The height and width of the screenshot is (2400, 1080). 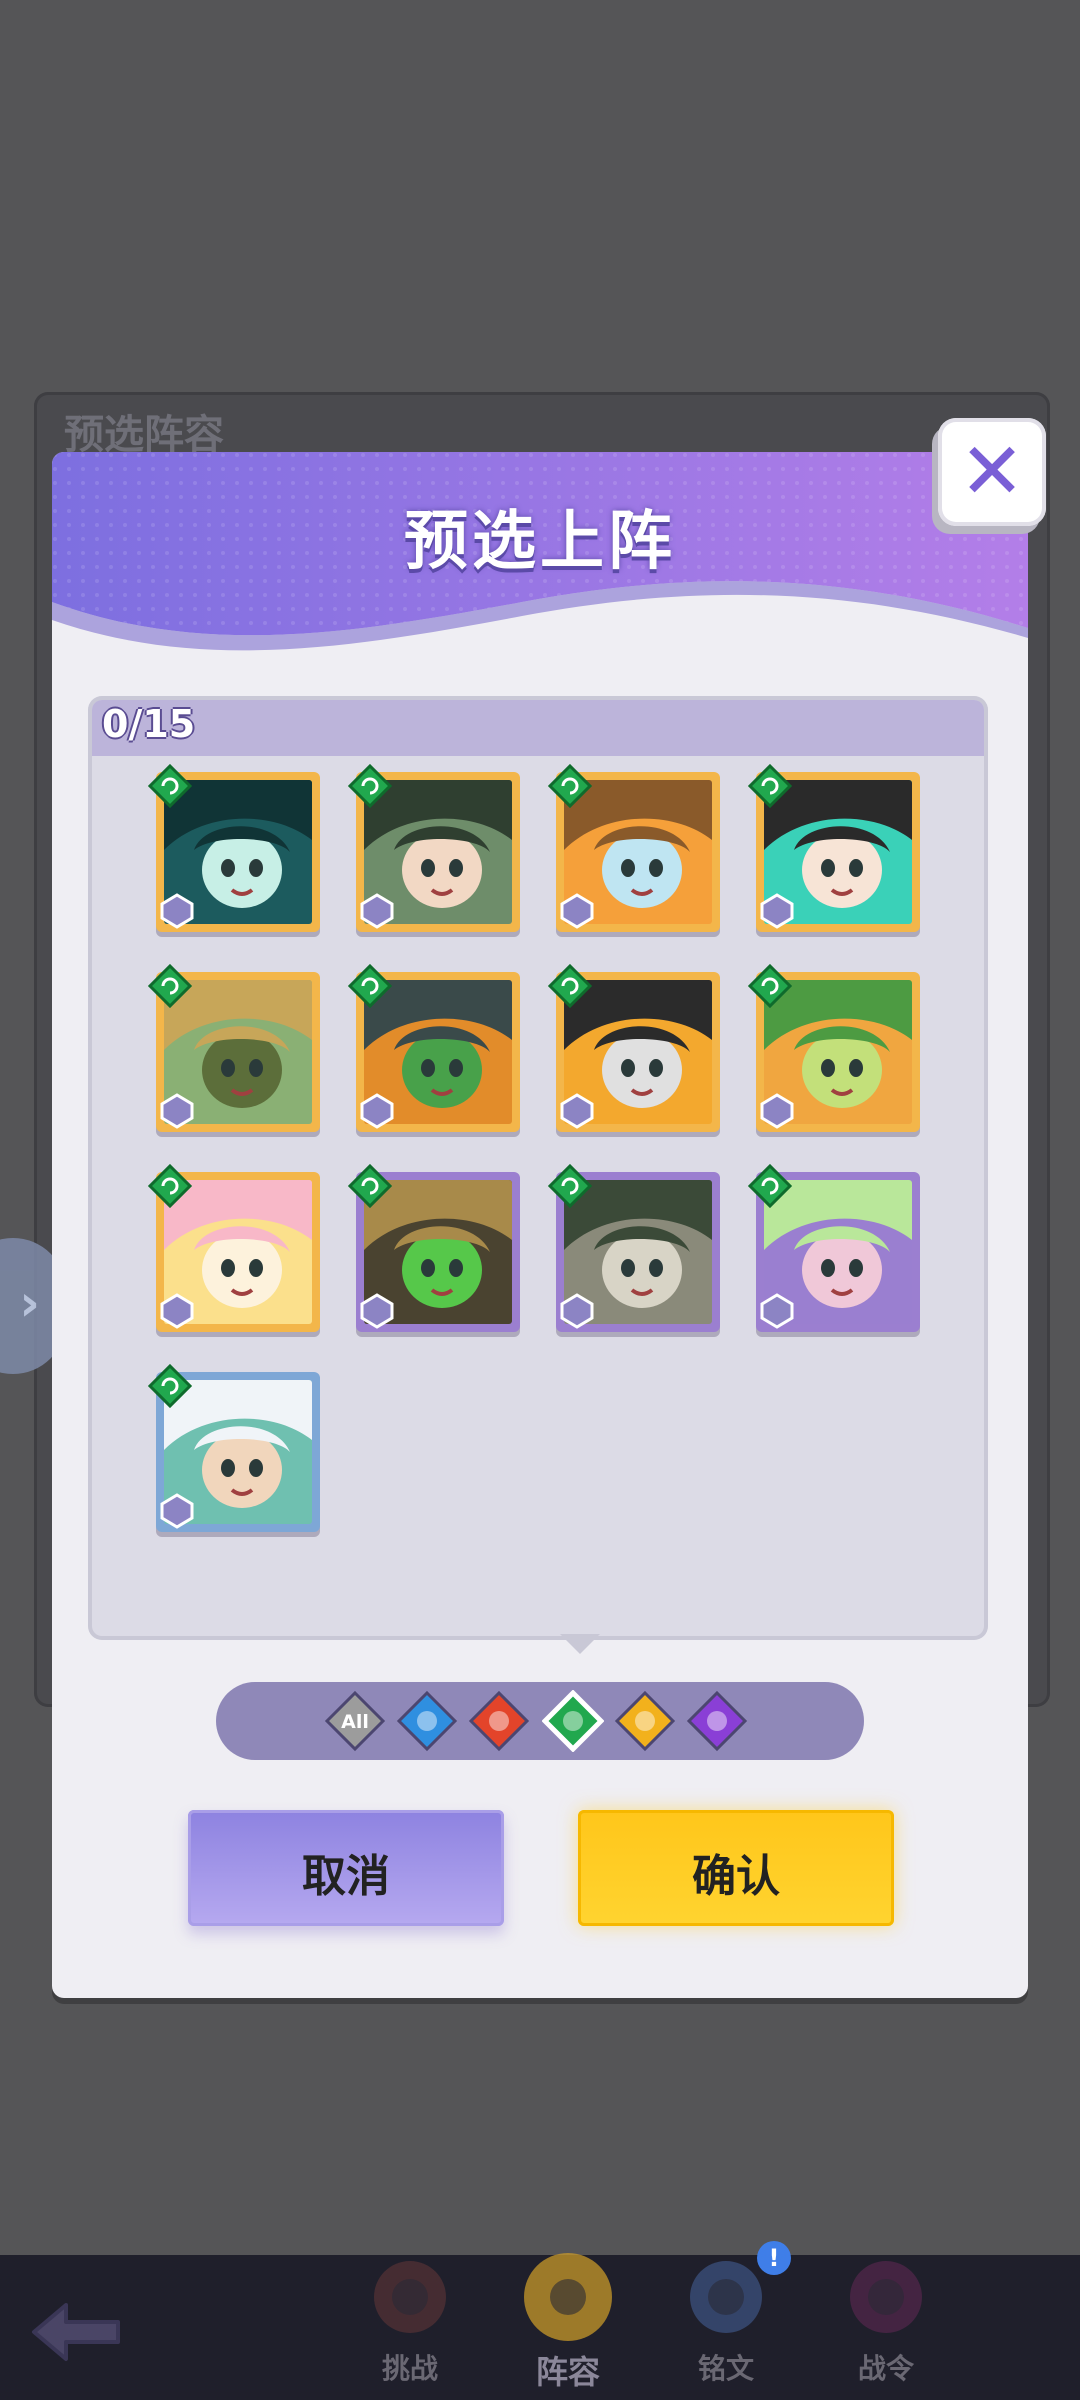 I want to click on cancel-button-label: 取消, so click(x=346, y=1876).